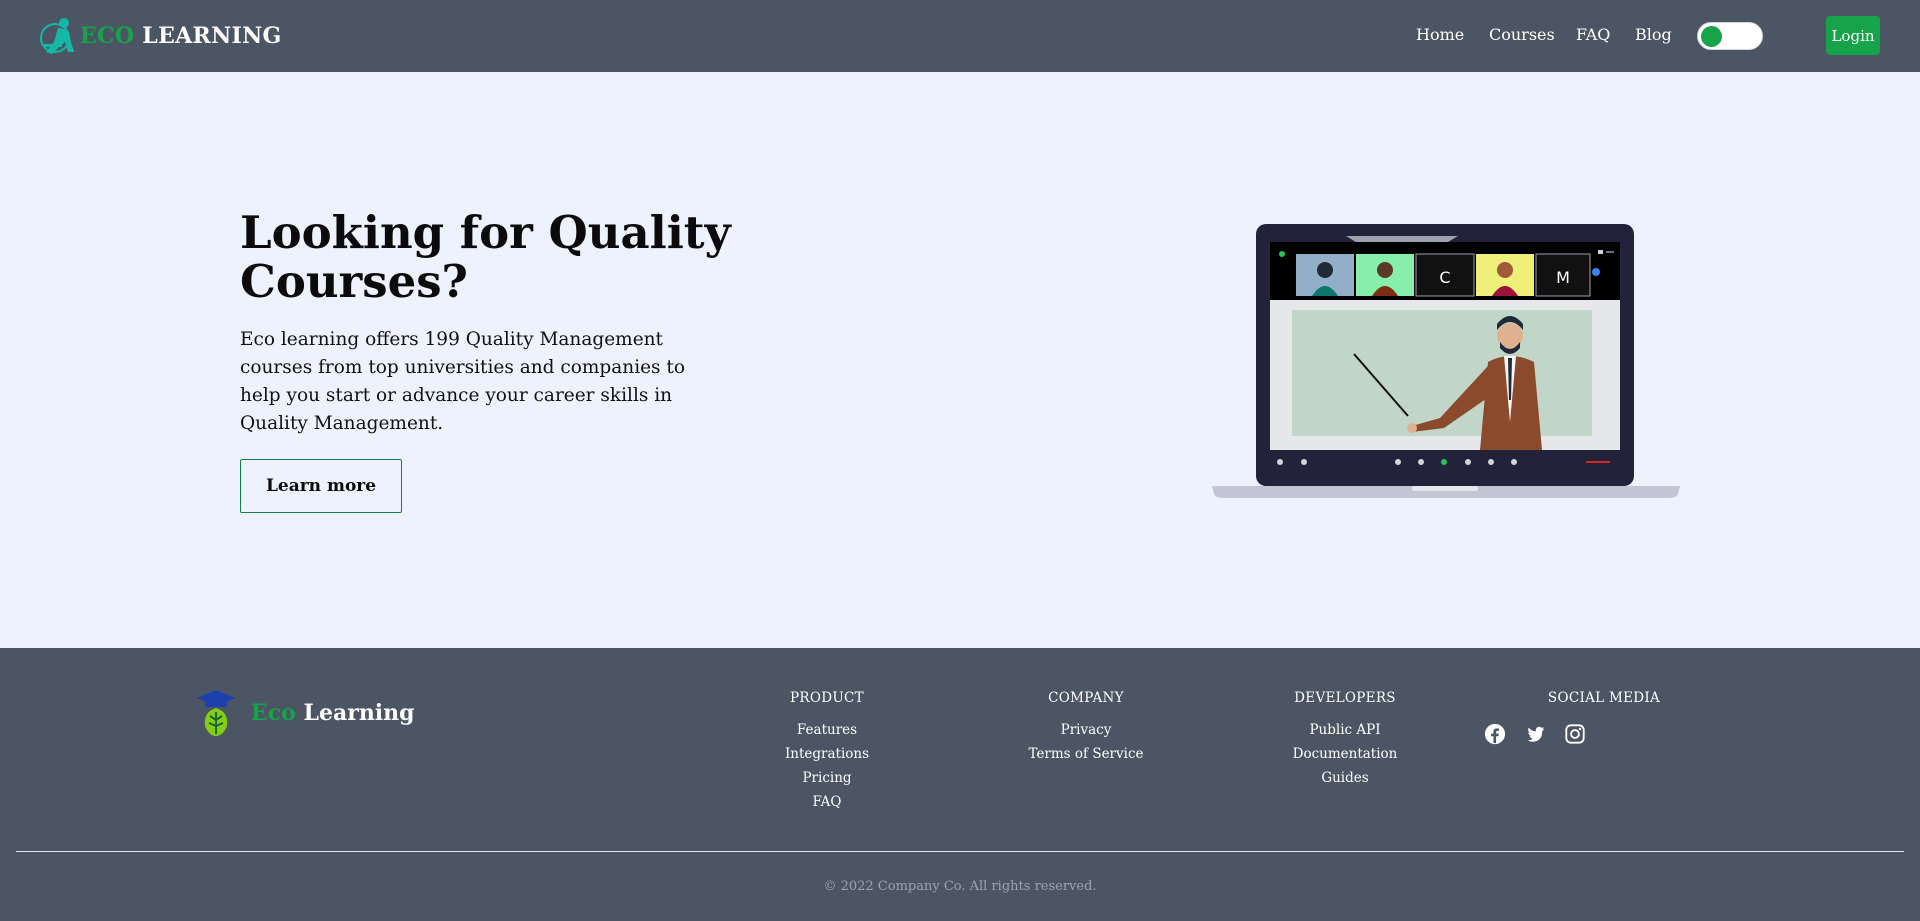 Image resolution: width=1920 pixels, height=921 pixels. What do you see at coordinates (1711, 36) in the screenshot?
I see `toggle-knob` at bounding box center [1711, 36].